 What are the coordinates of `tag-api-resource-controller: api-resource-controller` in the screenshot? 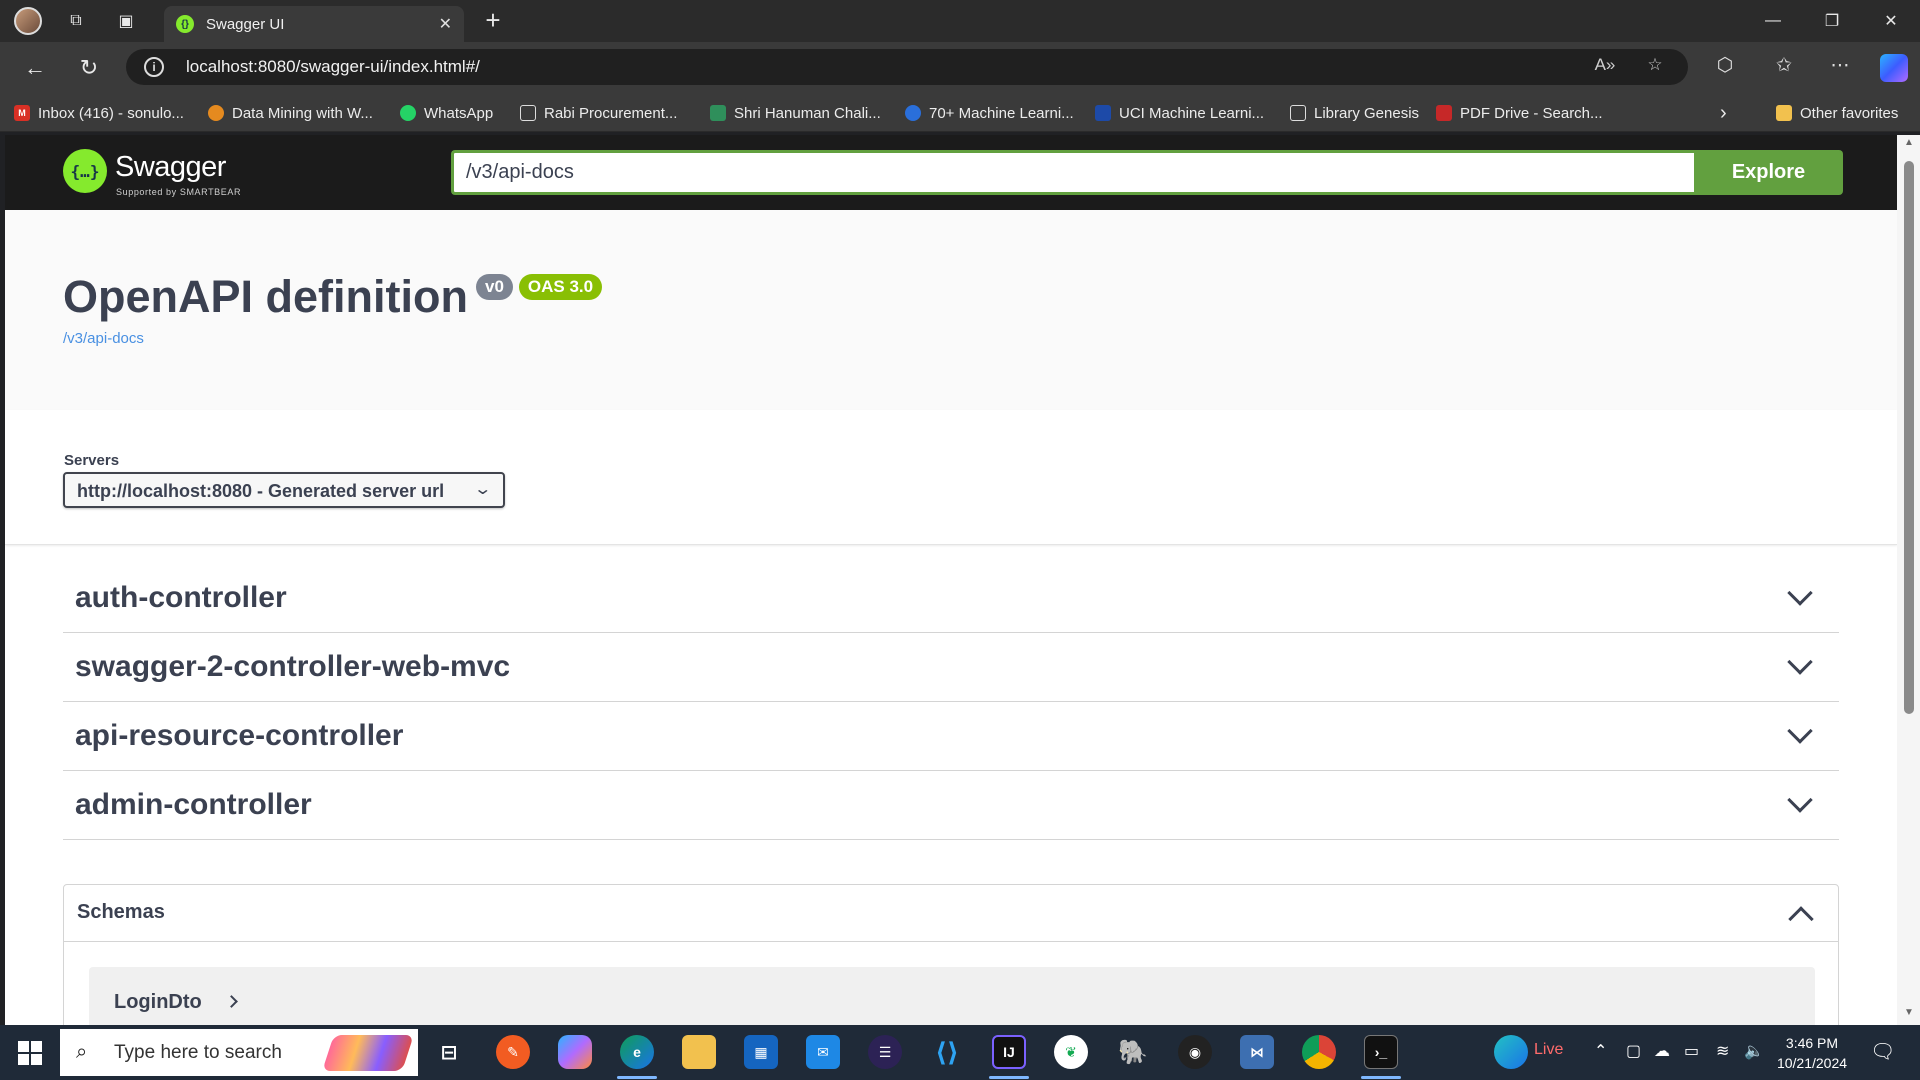 It's located at (951, 736).